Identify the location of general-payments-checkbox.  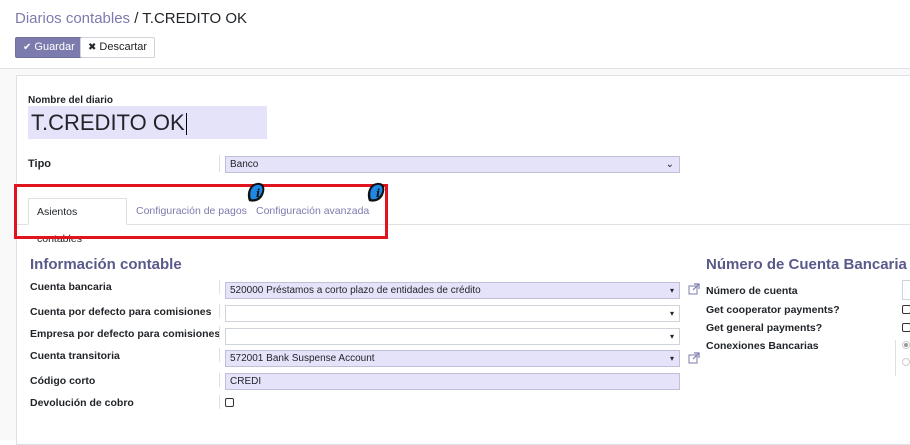
(906, 327).